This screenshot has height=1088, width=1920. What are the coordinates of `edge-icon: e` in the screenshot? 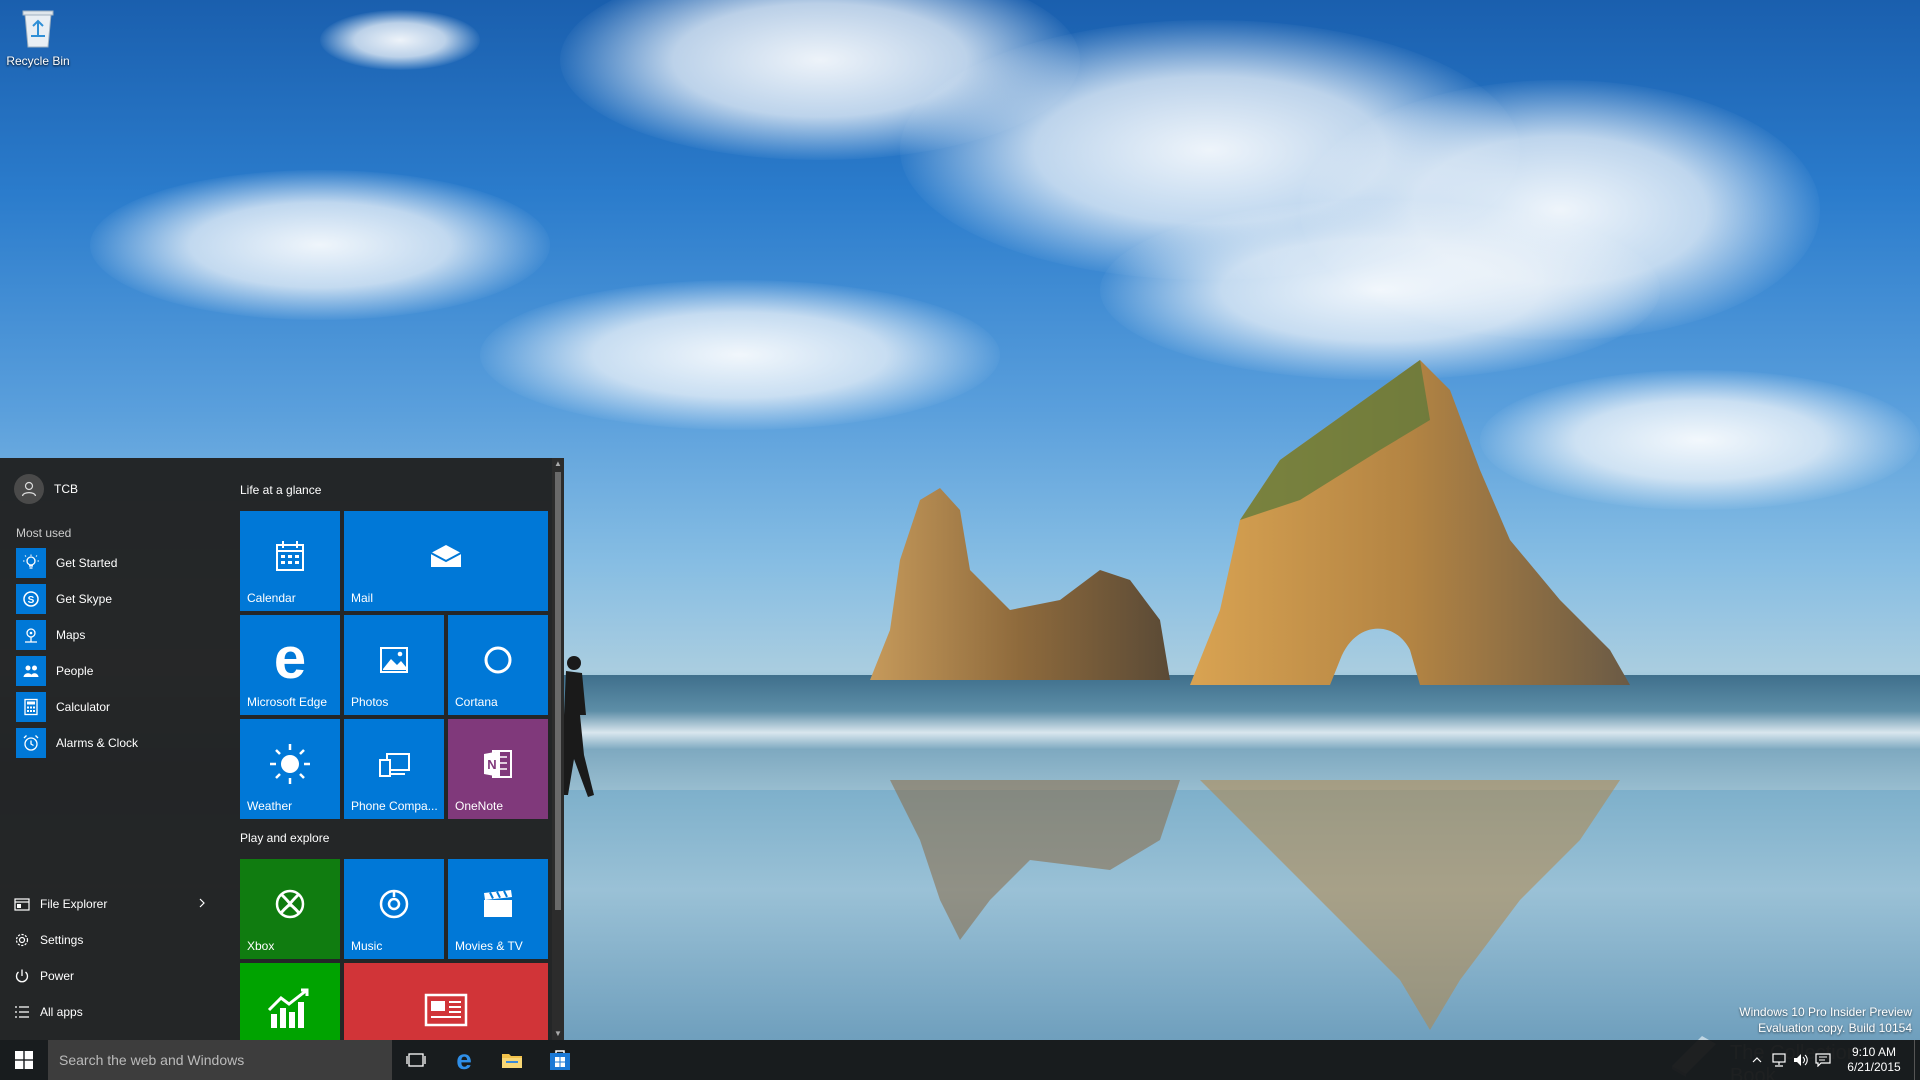 It's located at (464, 1060).